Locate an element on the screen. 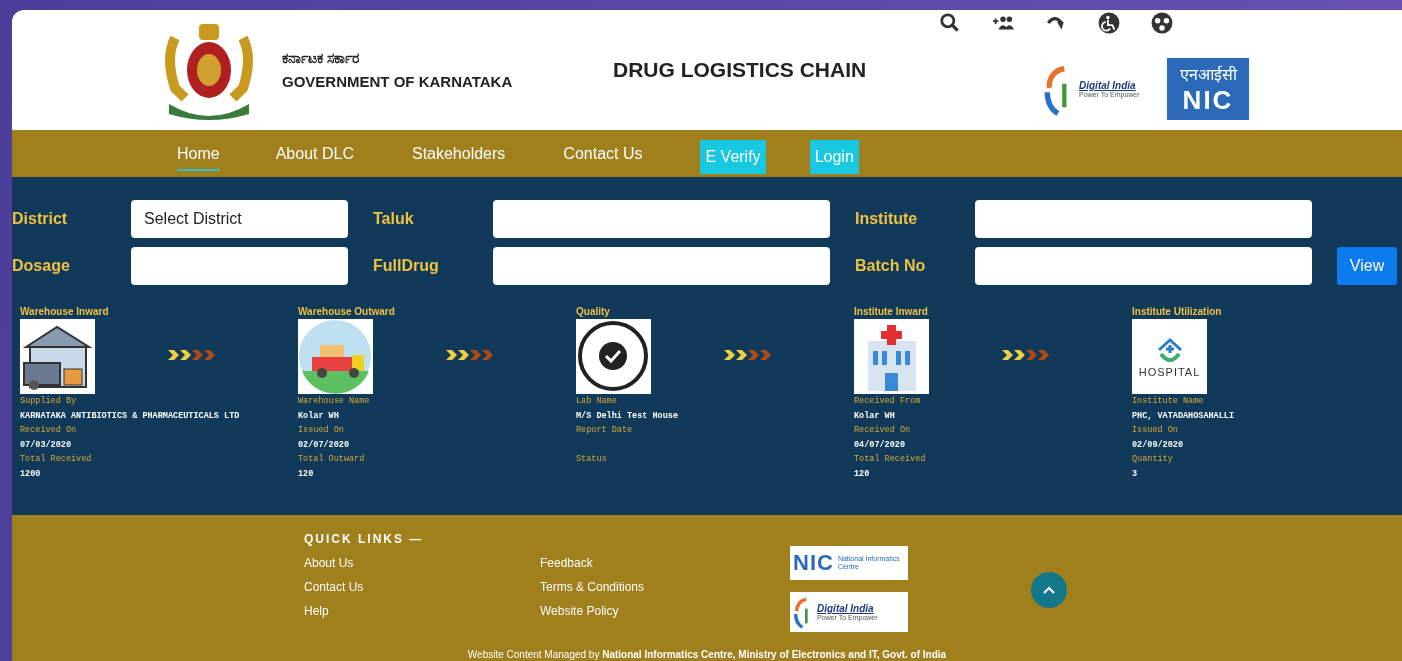  nav-link: Stakeholders is located at coordinates (458, 153).